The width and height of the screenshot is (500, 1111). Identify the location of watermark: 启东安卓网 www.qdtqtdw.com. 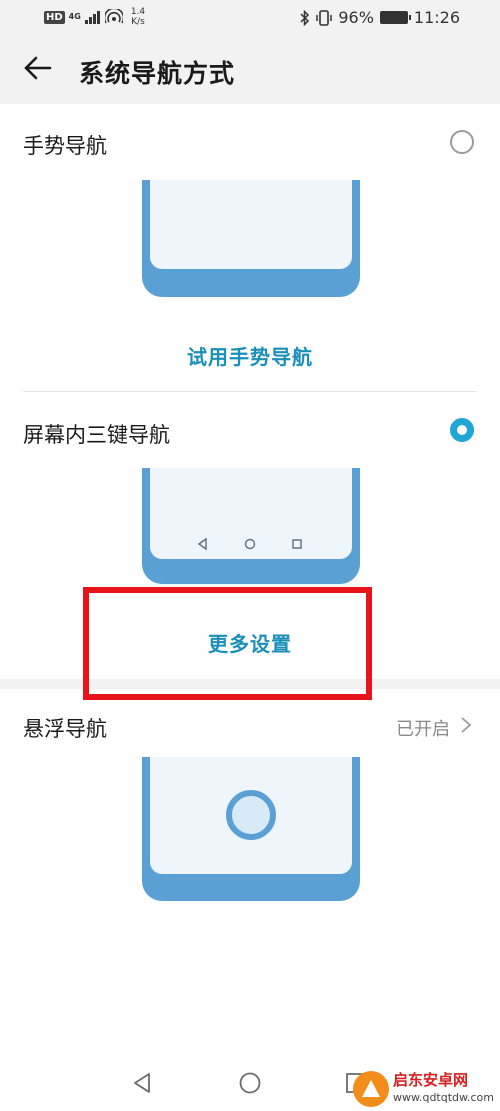
(423, 1089).